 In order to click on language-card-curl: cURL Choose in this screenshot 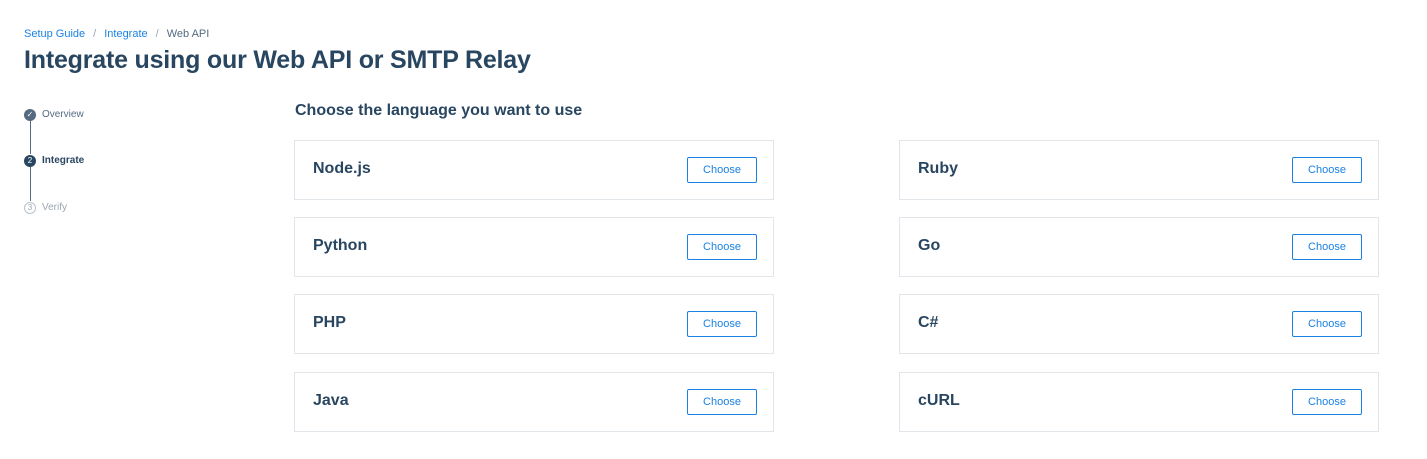, I will do `click(1139, 402)`.